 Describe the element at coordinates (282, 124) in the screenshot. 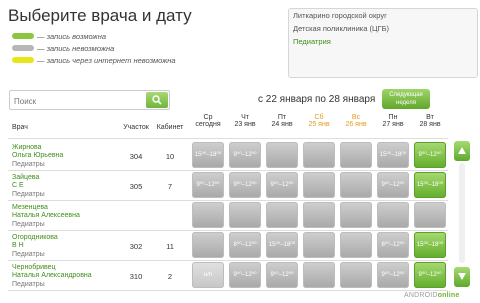

I see `day-date: 24 янв` at that location.